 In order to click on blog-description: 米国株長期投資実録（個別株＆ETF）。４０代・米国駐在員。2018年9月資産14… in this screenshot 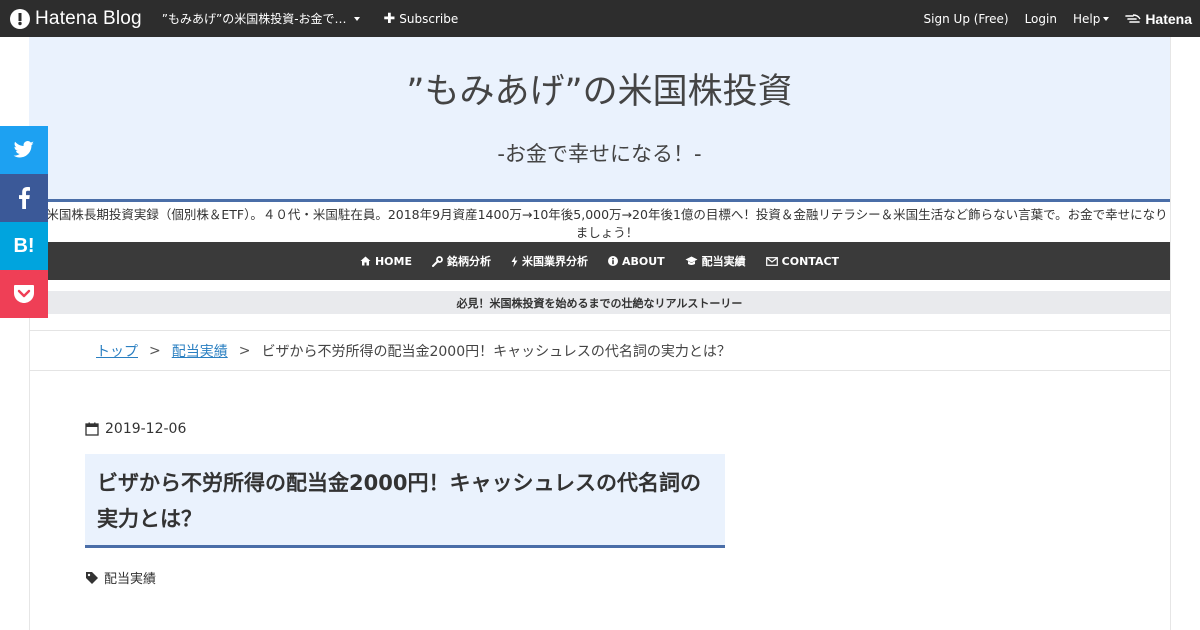, I will do `click(607, 223)`.